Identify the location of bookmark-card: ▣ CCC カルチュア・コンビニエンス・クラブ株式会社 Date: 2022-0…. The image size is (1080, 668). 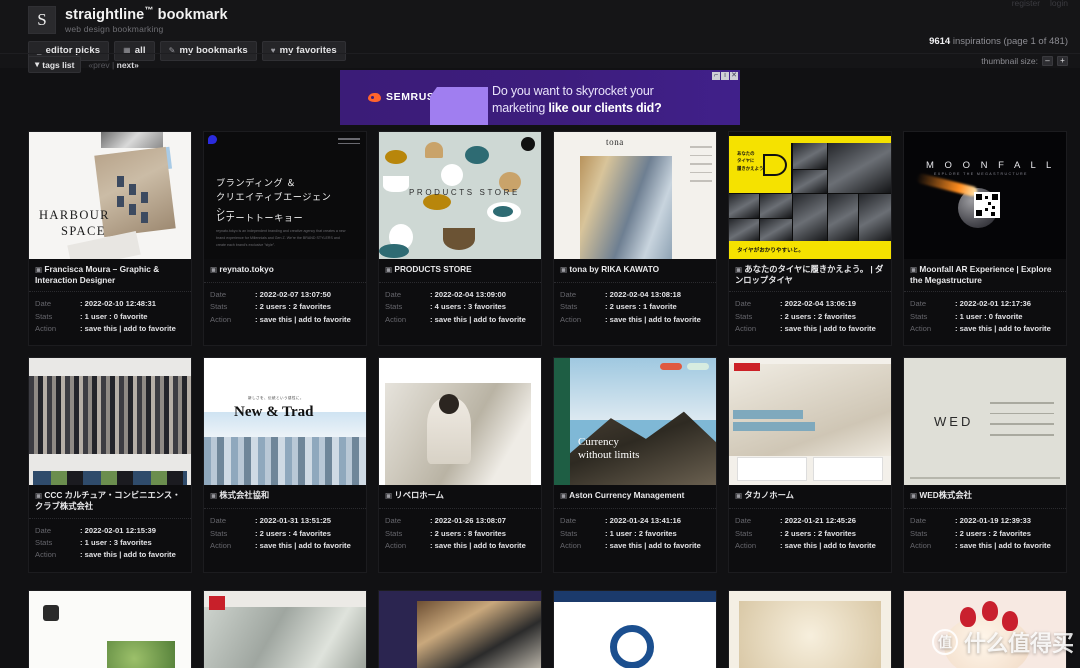
(110, 465).